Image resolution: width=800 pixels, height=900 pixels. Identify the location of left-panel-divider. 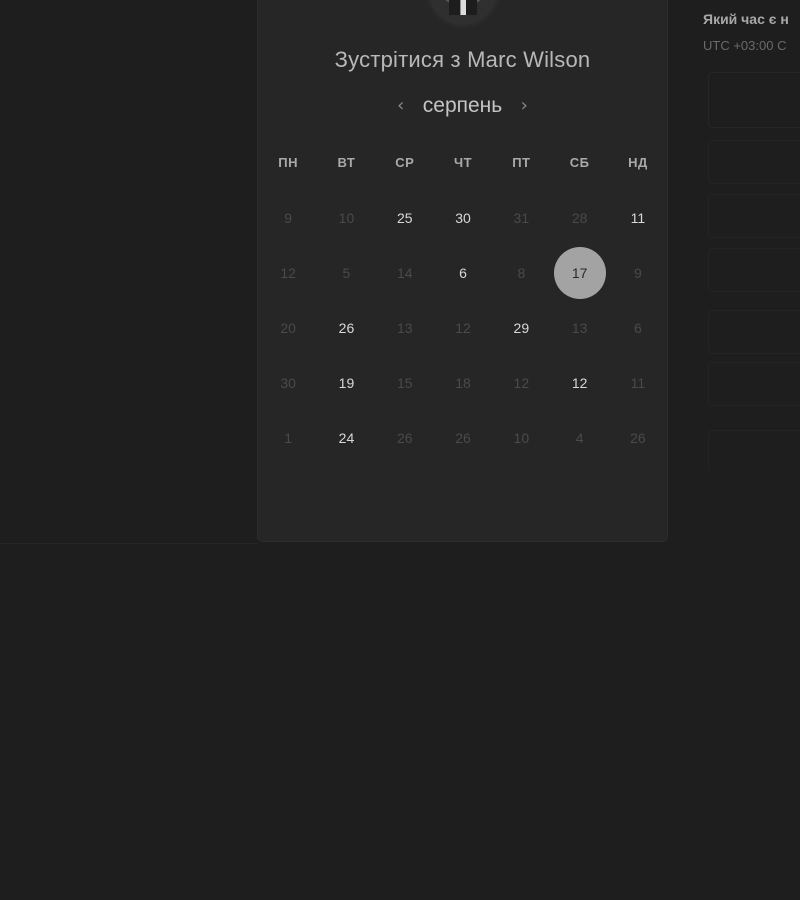
(129, 543).